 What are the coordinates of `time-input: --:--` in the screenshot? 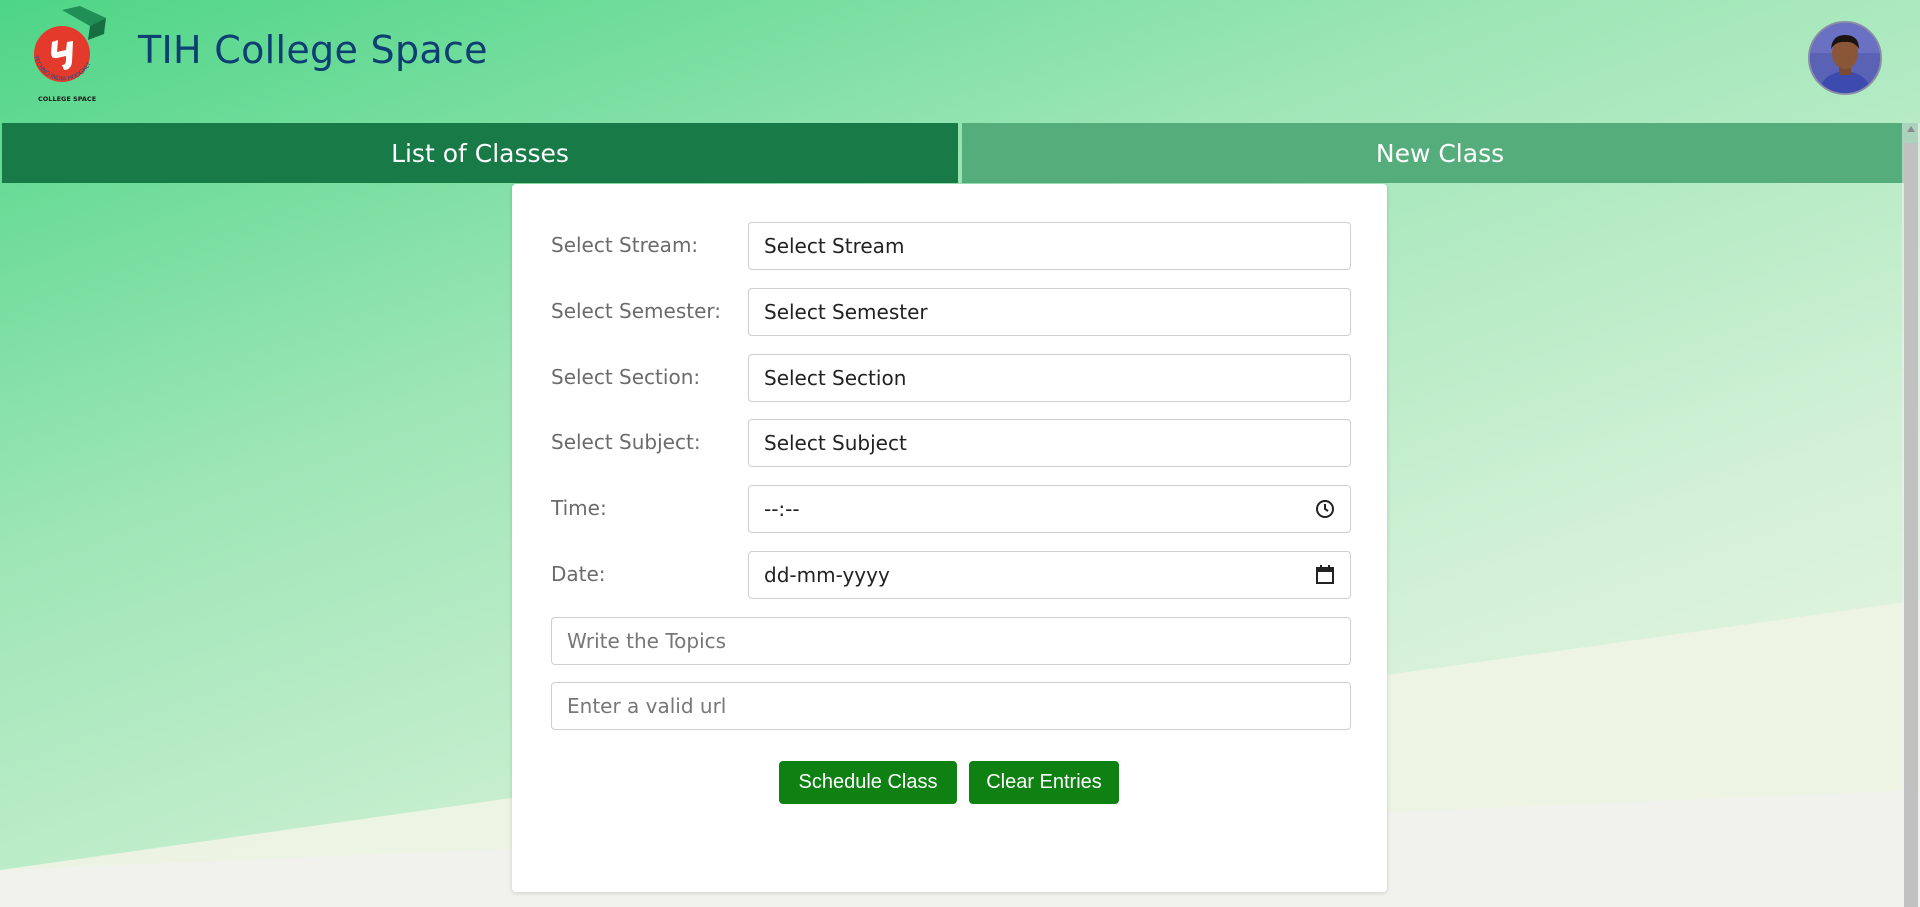 It's located at (1049, 509).